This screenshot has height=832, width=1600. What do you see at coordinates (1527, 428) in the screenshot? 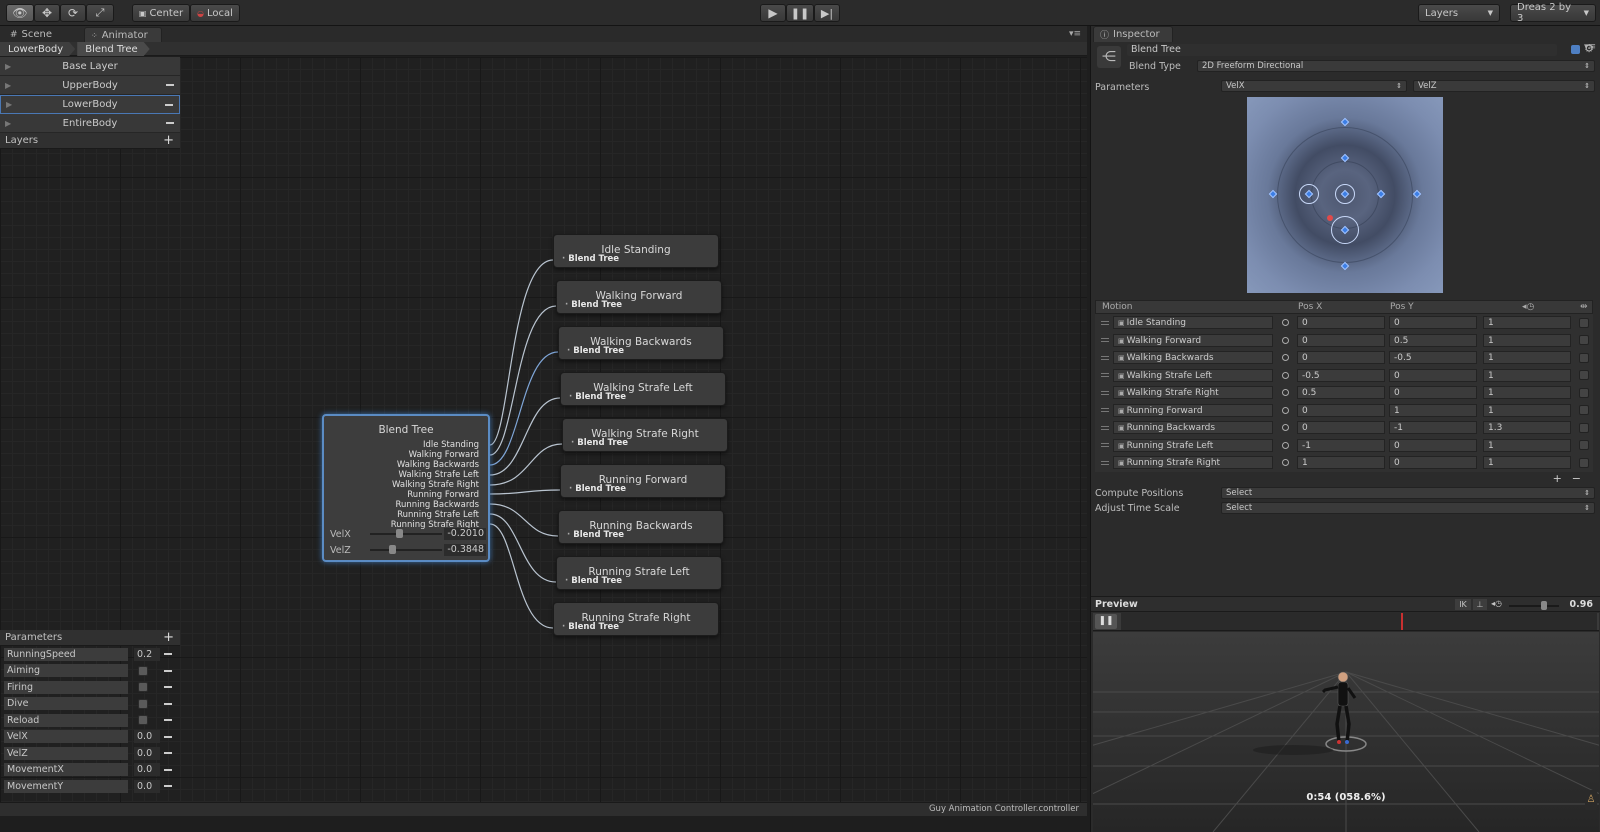
I see `time-scale-field: 1.3` at bounding box center [1527, 428].